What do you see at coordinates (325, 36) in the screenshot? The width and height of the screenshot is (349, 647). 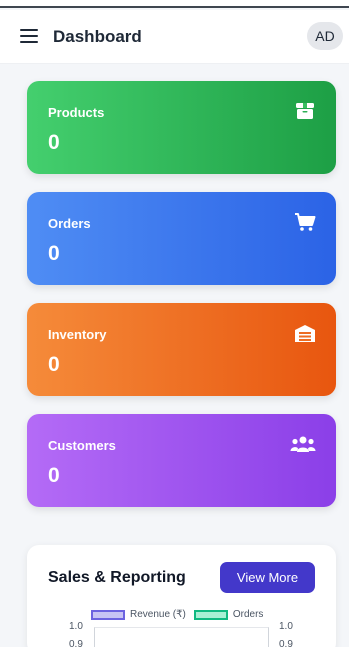 I see `user-avatar: AD` at bounding box center [325, 36].